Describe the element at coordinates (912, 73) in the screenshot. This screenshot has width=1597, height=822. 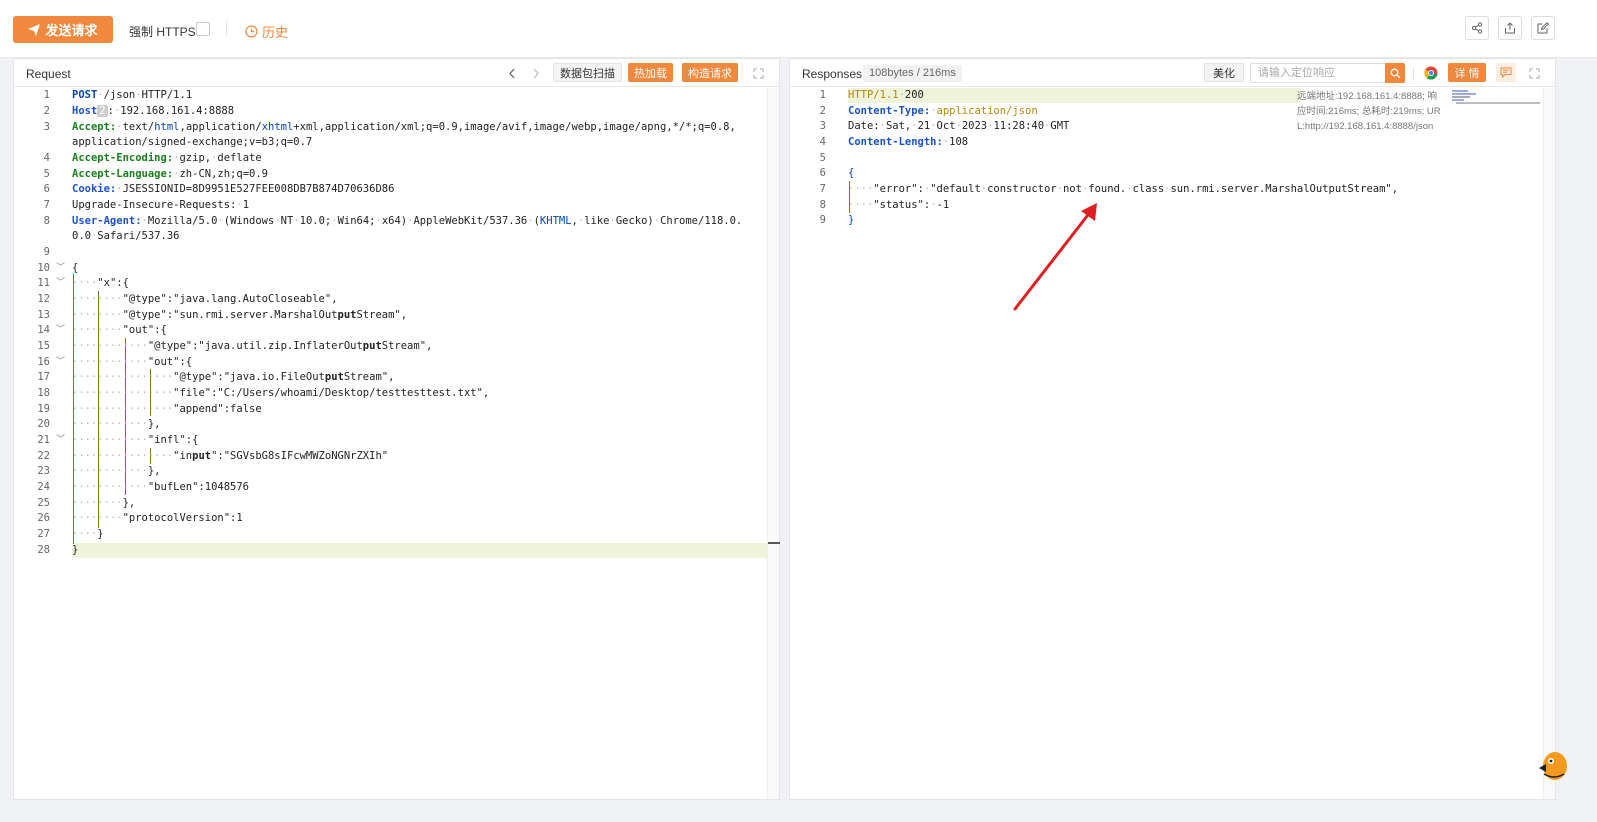
I see `response-size-time: 108bytes / 216ms` at that location.